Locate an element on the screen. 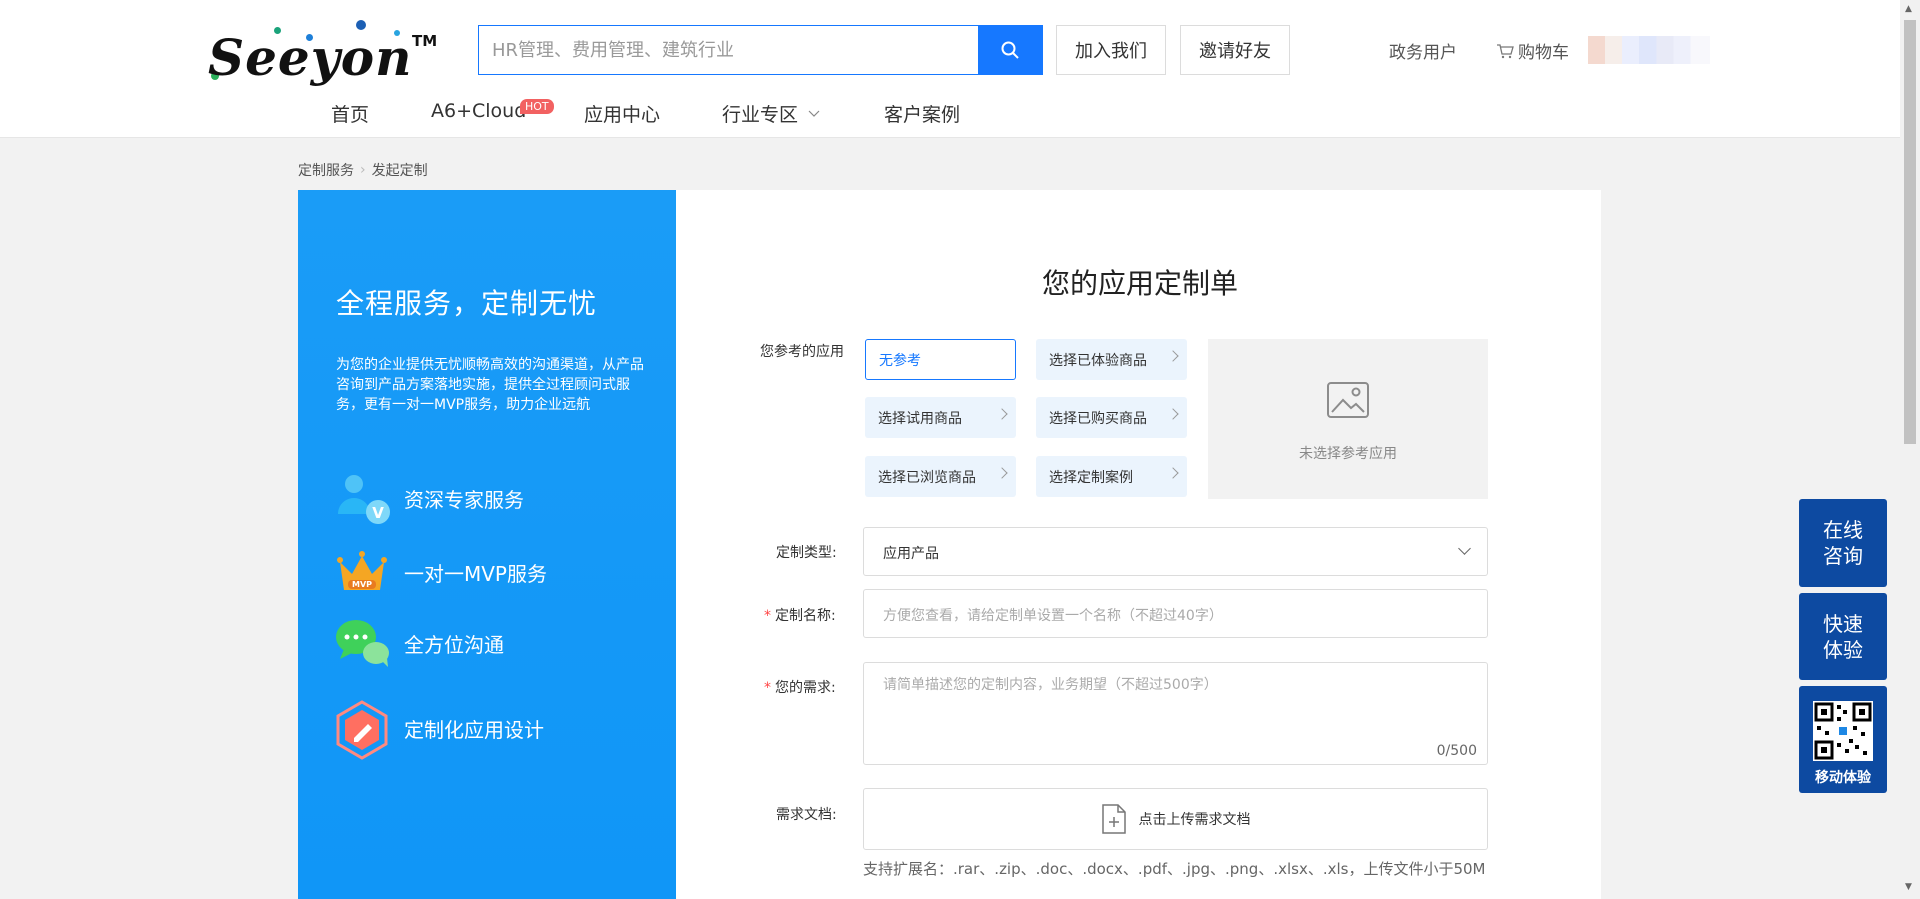  seeyon-logo: Seeyon TM is located at coordinates (323, 52).